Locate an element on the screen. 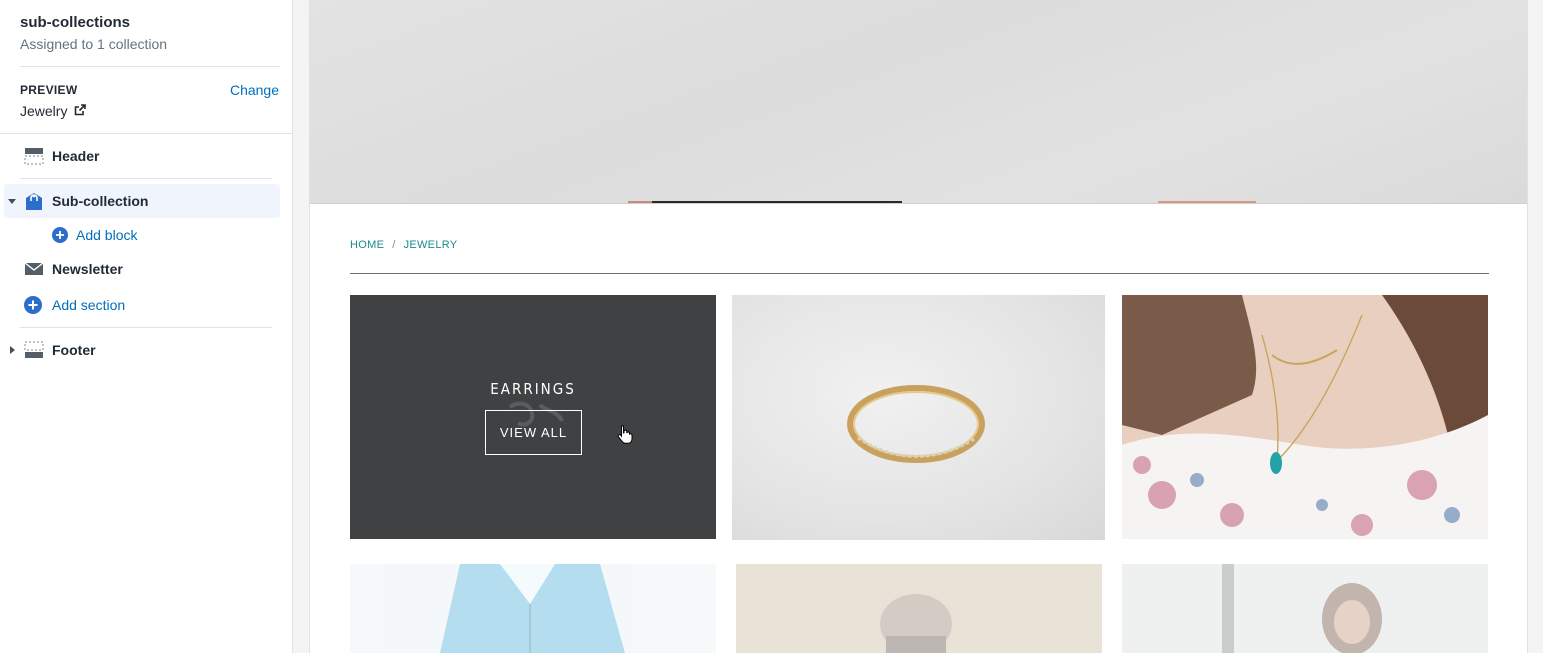 The image size is (1543, 653). preview-label: PREVIEW is located at coordinates (49, 90).